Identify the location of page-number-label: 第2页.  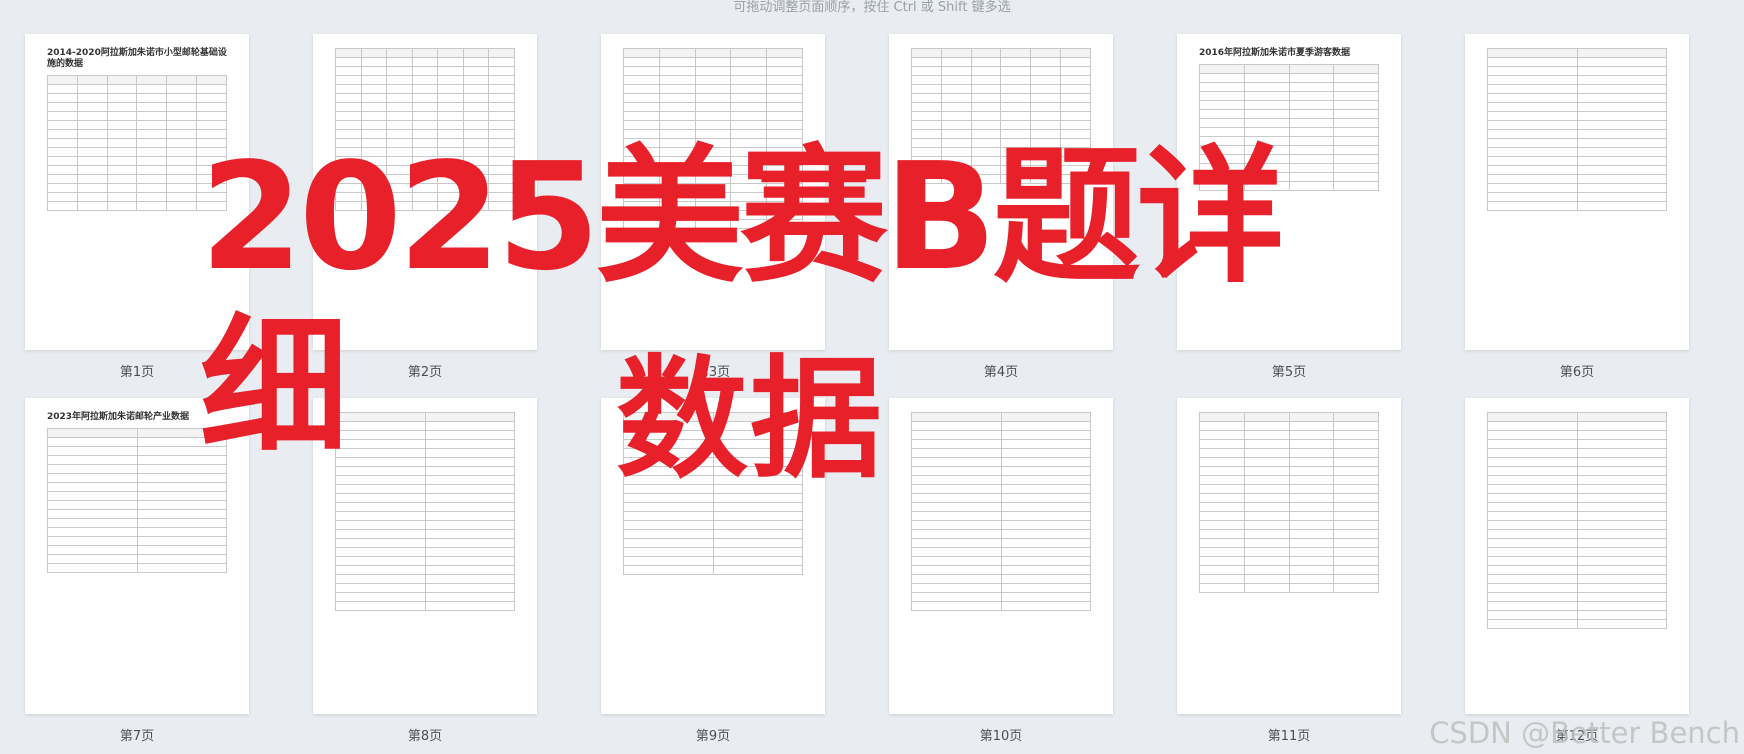
(425, 372).